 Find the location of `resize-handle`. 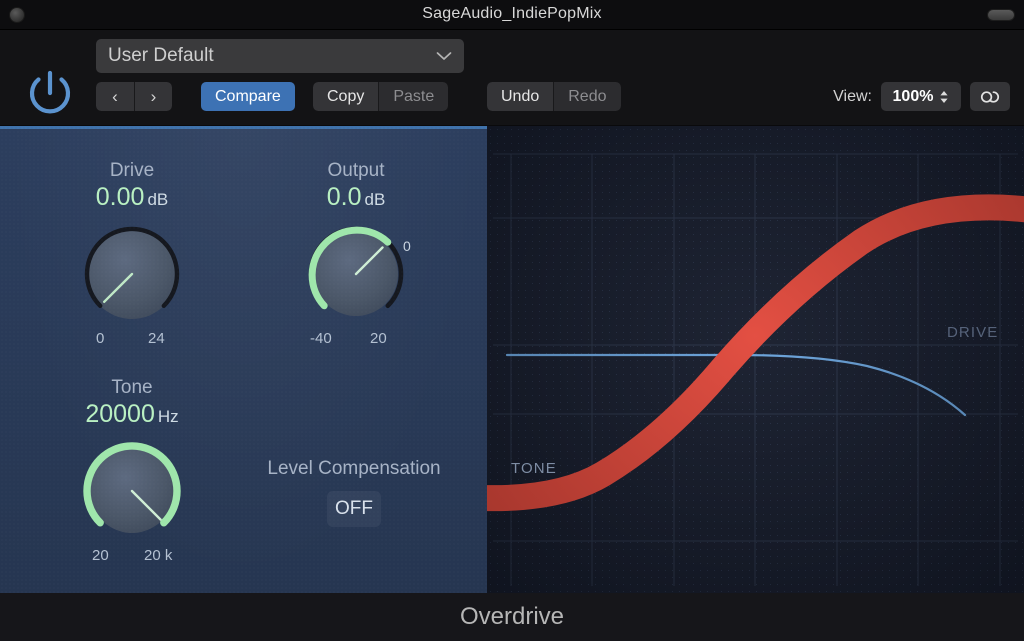

resize-handle is located at coordinates (1001, 15).